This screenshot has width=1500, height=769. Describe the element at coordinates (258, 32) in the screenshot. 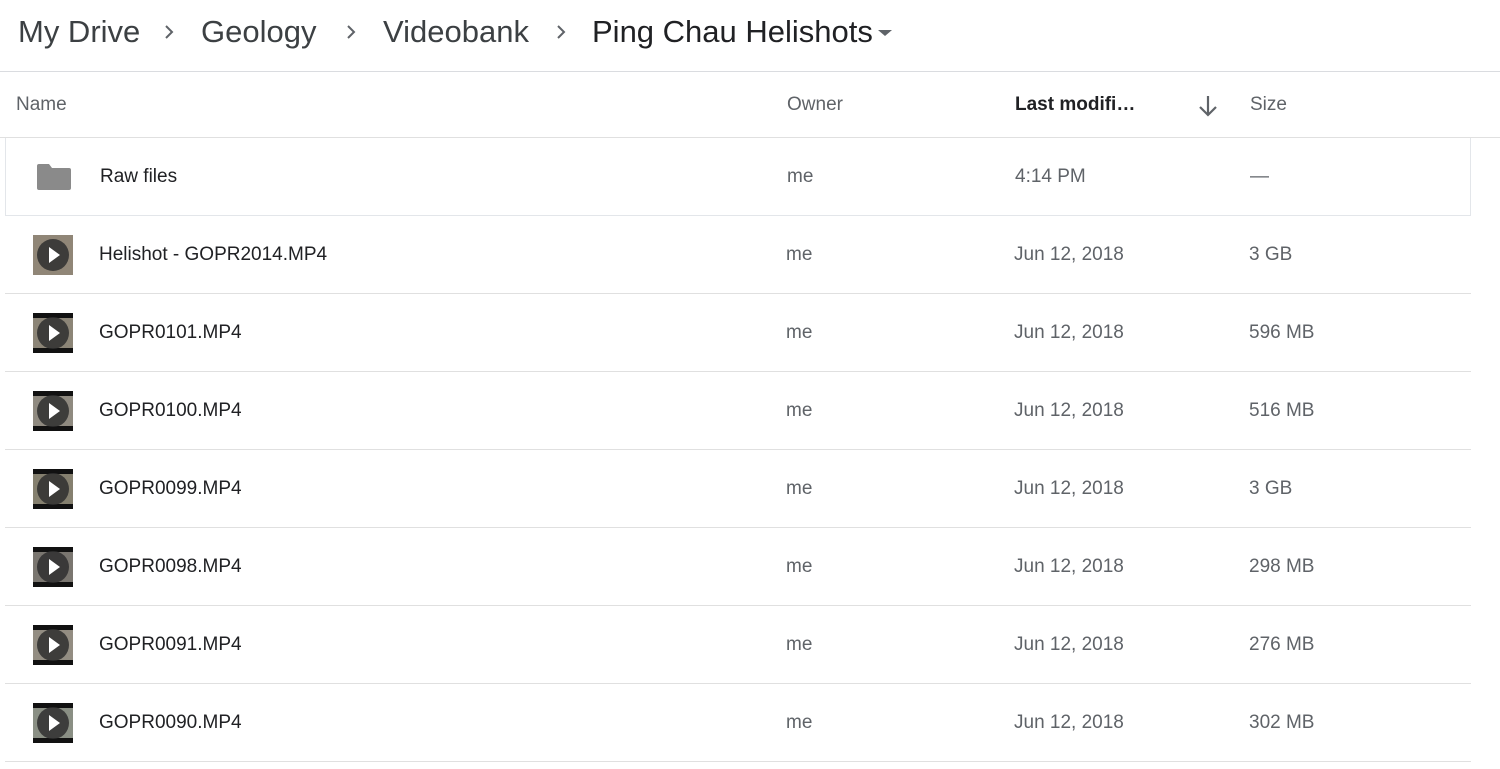

I see `breadcrumb-geology: Geology` at that location.